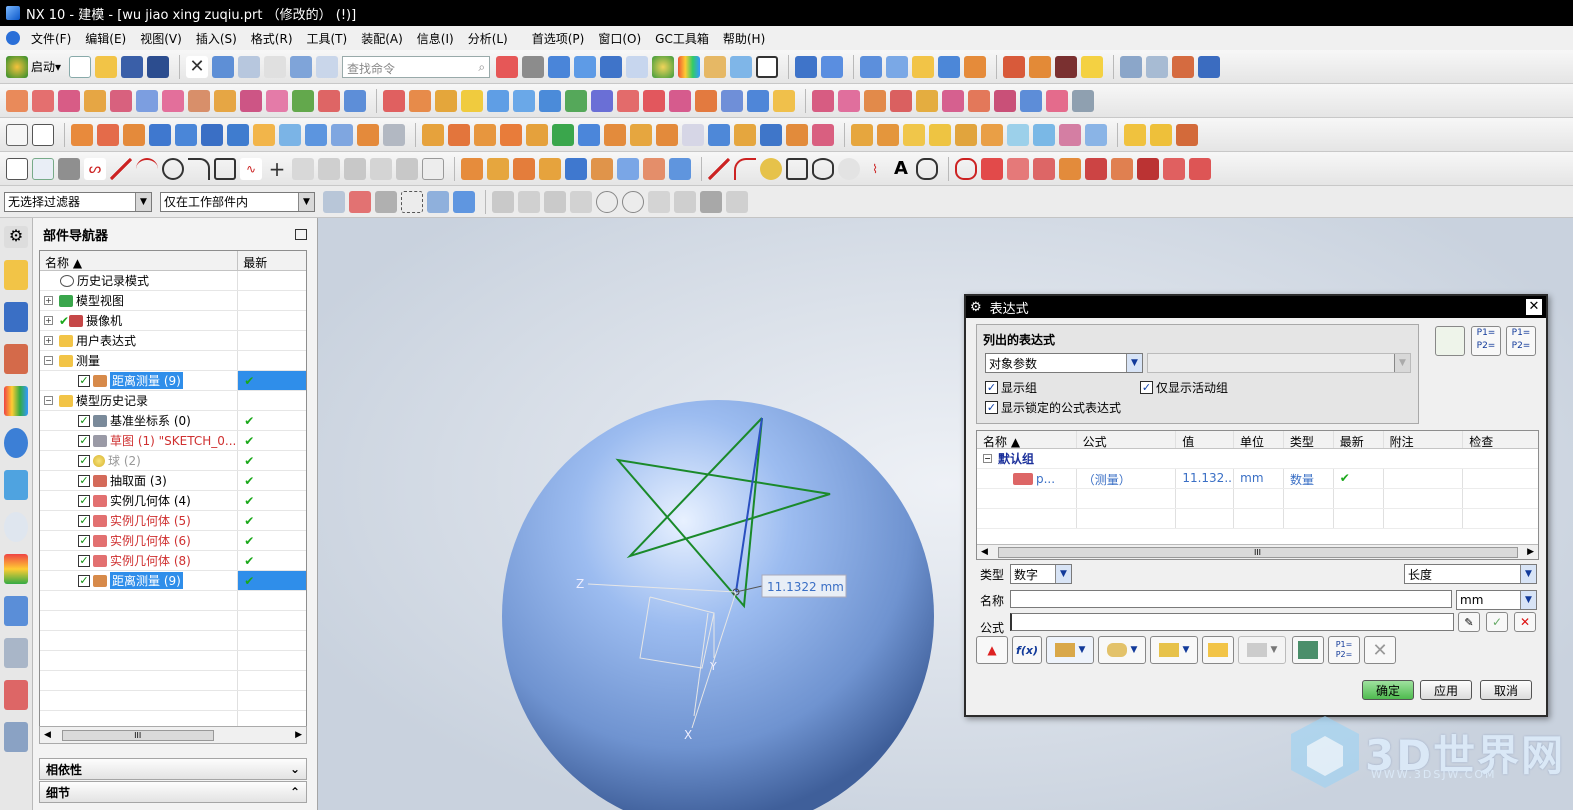  Describe the element at coordinates (433, 168) in the screenshot. I see `pattern-curve-icon` at that location.